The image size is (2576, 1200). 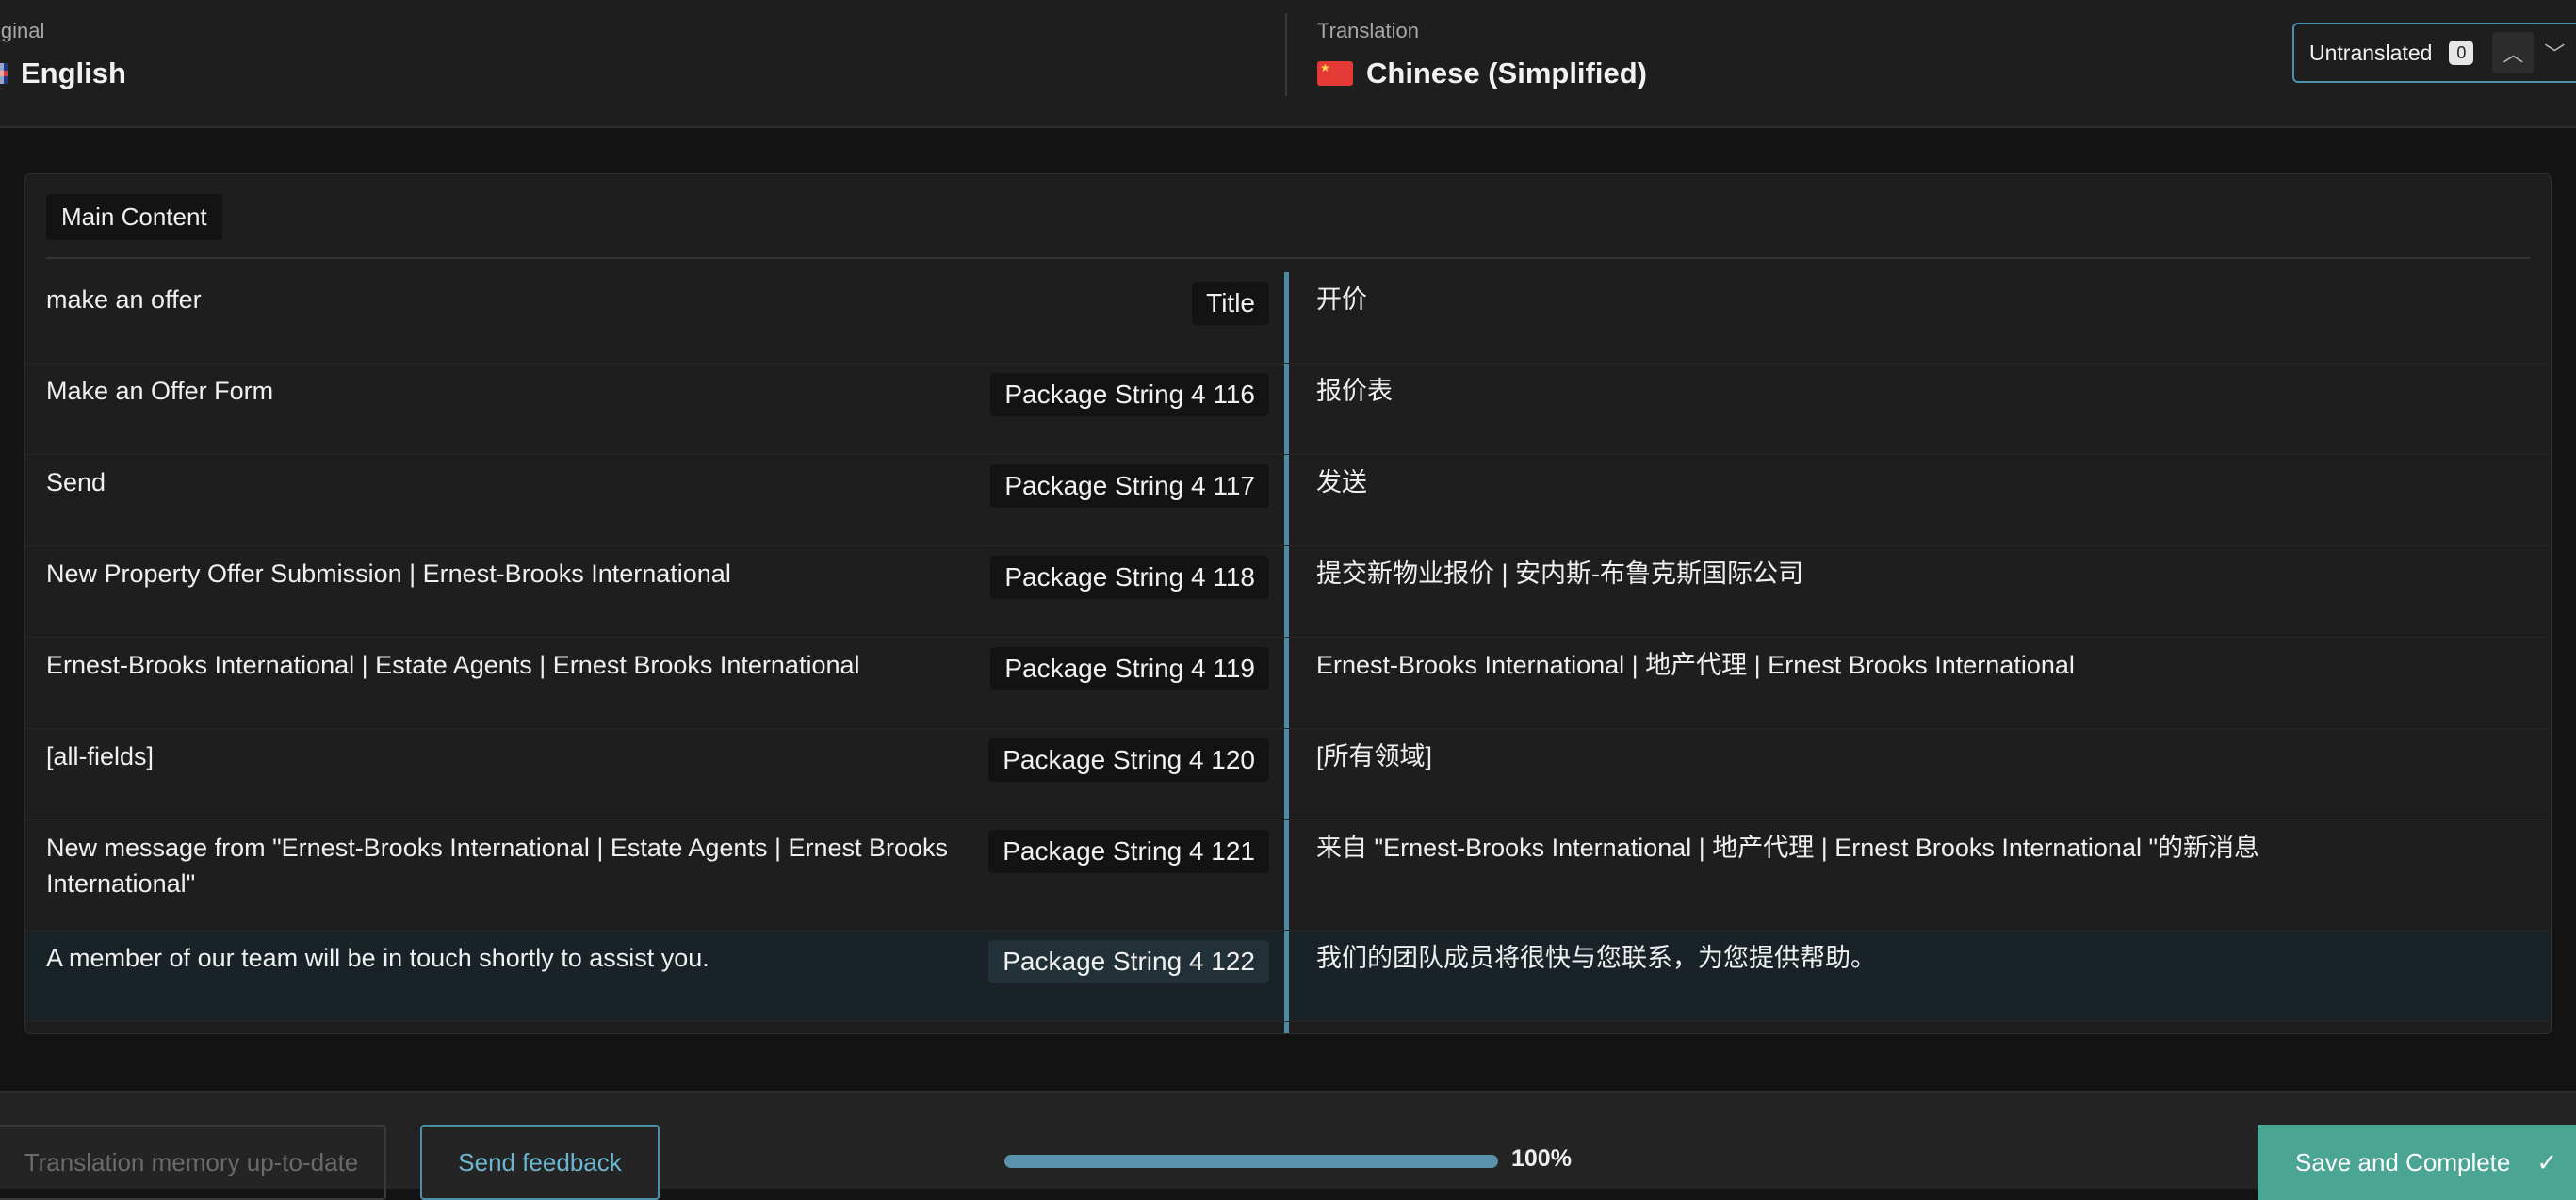 What do you see at coordinates (160, 391) in the screenshot?
I see `original-text: Make an Offer Form` at bounding box center [160, 391].